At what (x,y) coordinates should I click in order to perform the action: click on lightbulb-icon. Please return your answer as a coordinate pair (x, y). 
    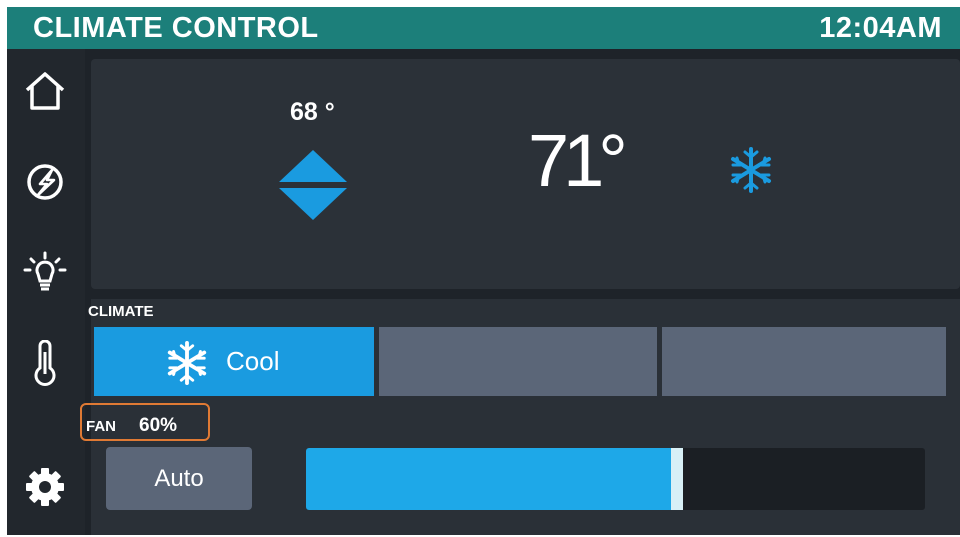
    Looking at the image, I should click on (45, 271).